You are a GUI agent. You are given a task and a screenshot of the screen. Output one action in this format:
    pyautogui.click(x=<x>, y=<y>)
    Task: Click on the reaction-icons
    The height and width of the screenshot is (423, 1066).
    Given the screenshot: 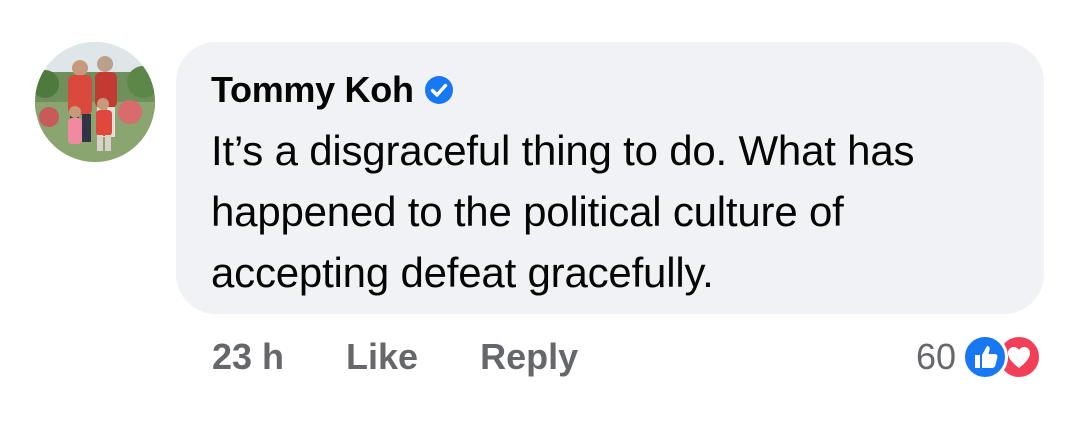 What is the action you would take?
    pyautogui.click(x=1003, y=357)
    